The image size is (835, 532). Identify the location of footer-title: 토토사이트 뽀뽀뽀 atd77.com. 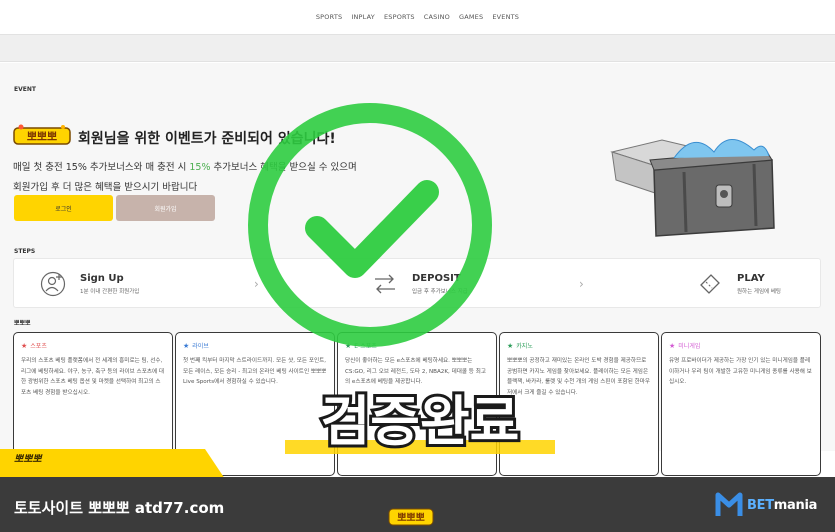
(119, 508).